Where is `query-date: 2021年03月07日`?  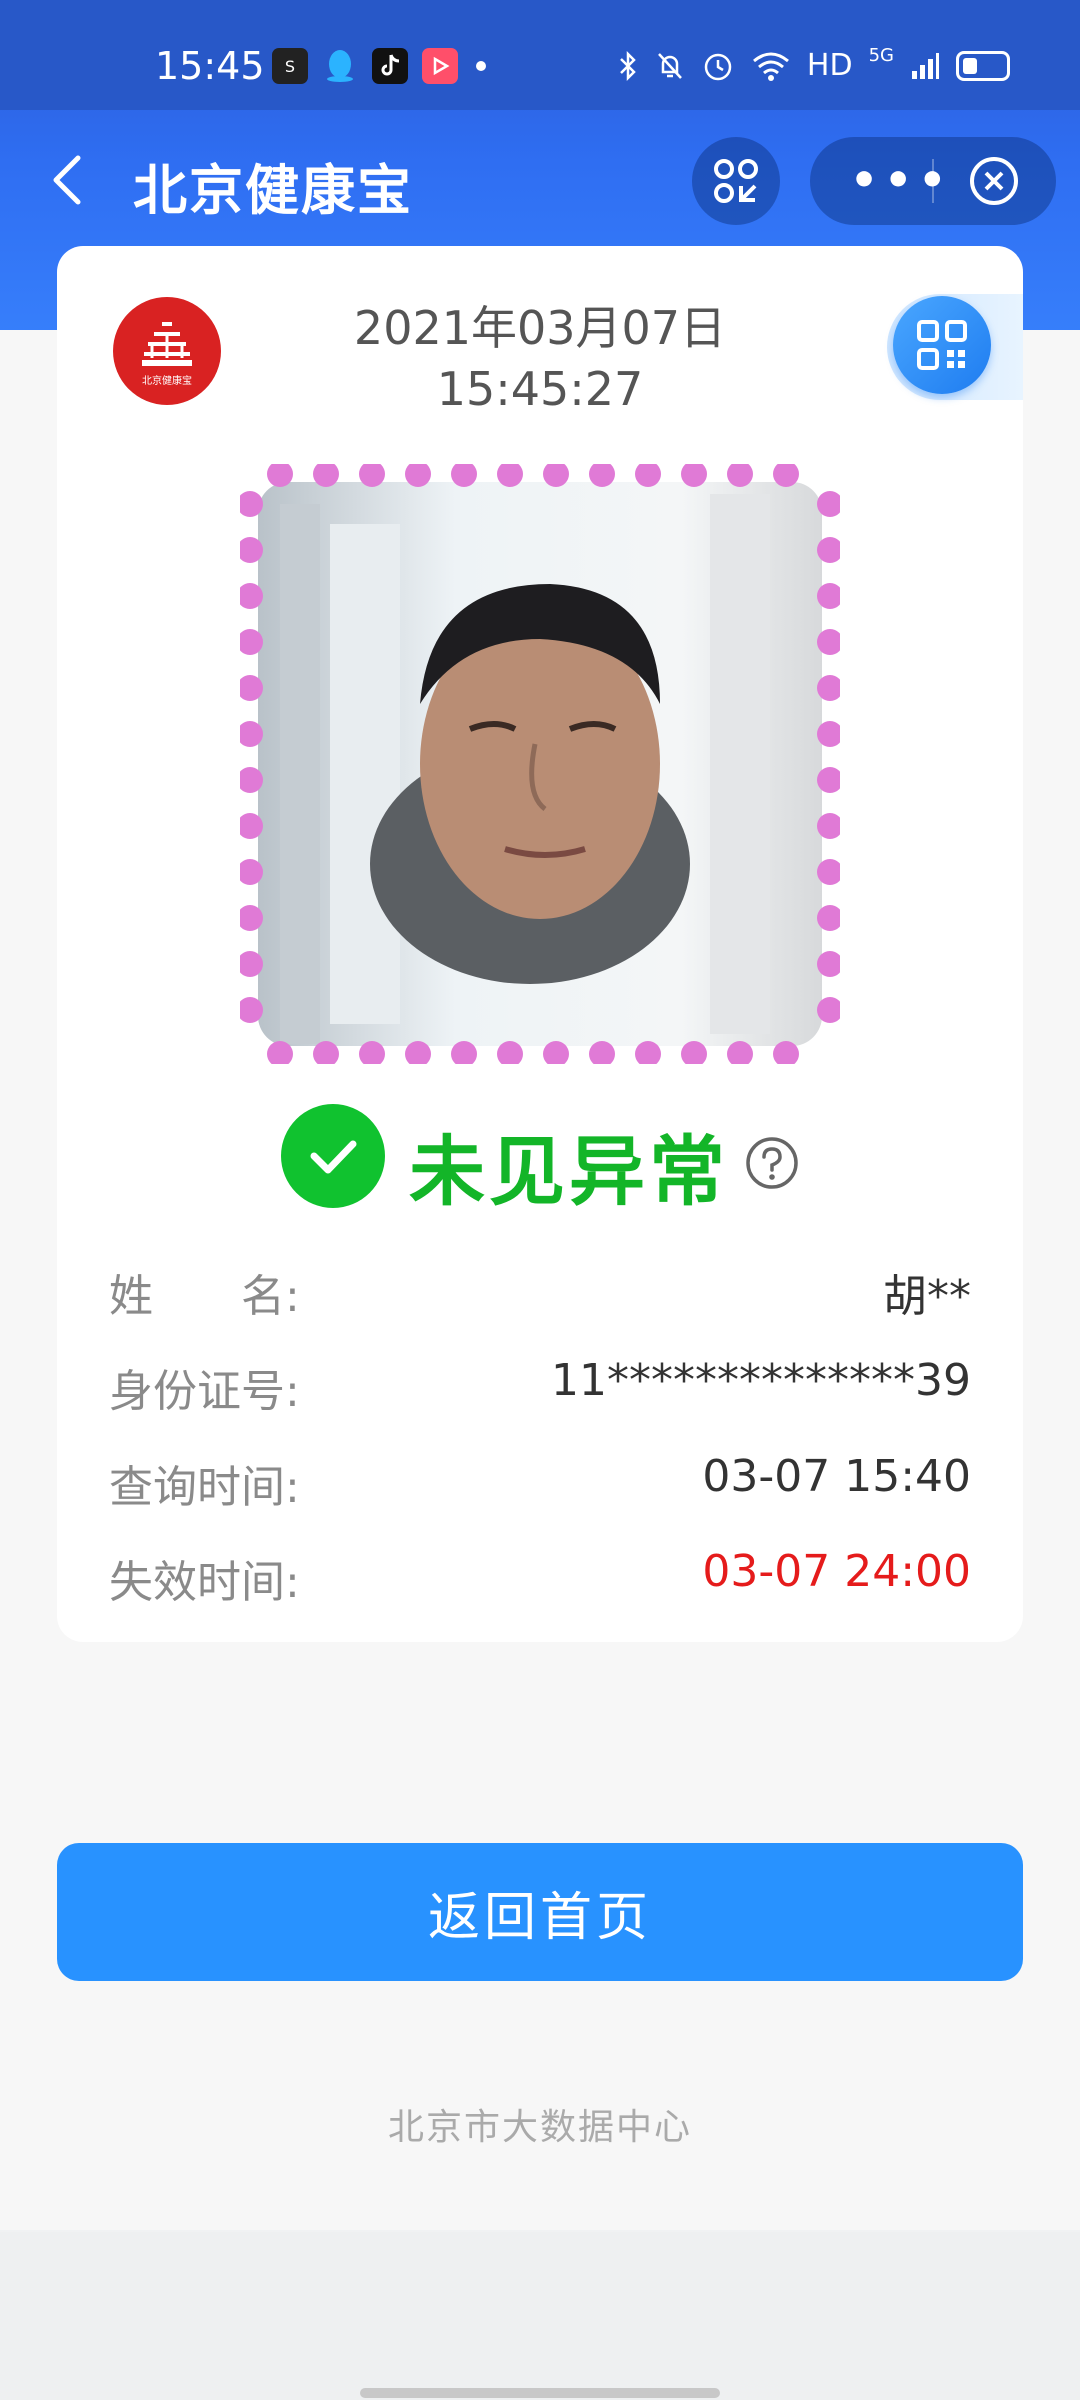 query-date: 2021年03月07日 is located at coordinates (540, 328).